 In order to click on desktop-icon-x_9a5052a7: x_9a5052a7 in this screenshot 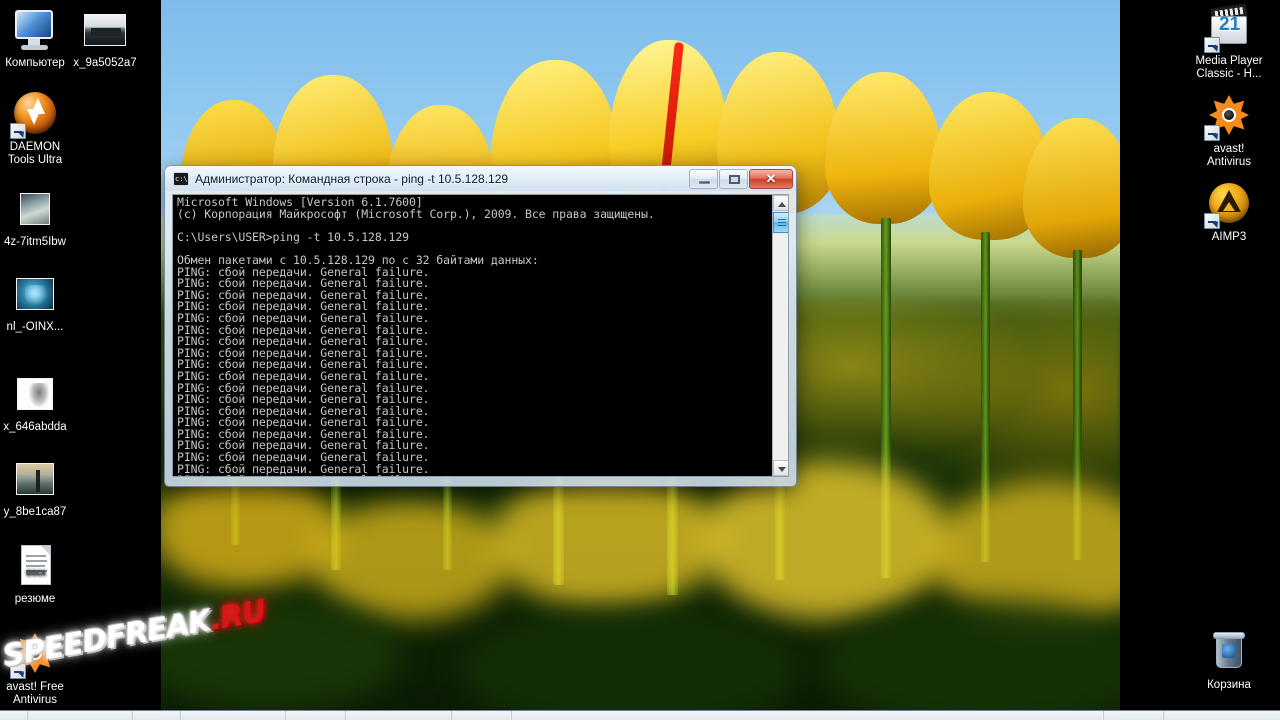, I will do `click(105, 38)`.